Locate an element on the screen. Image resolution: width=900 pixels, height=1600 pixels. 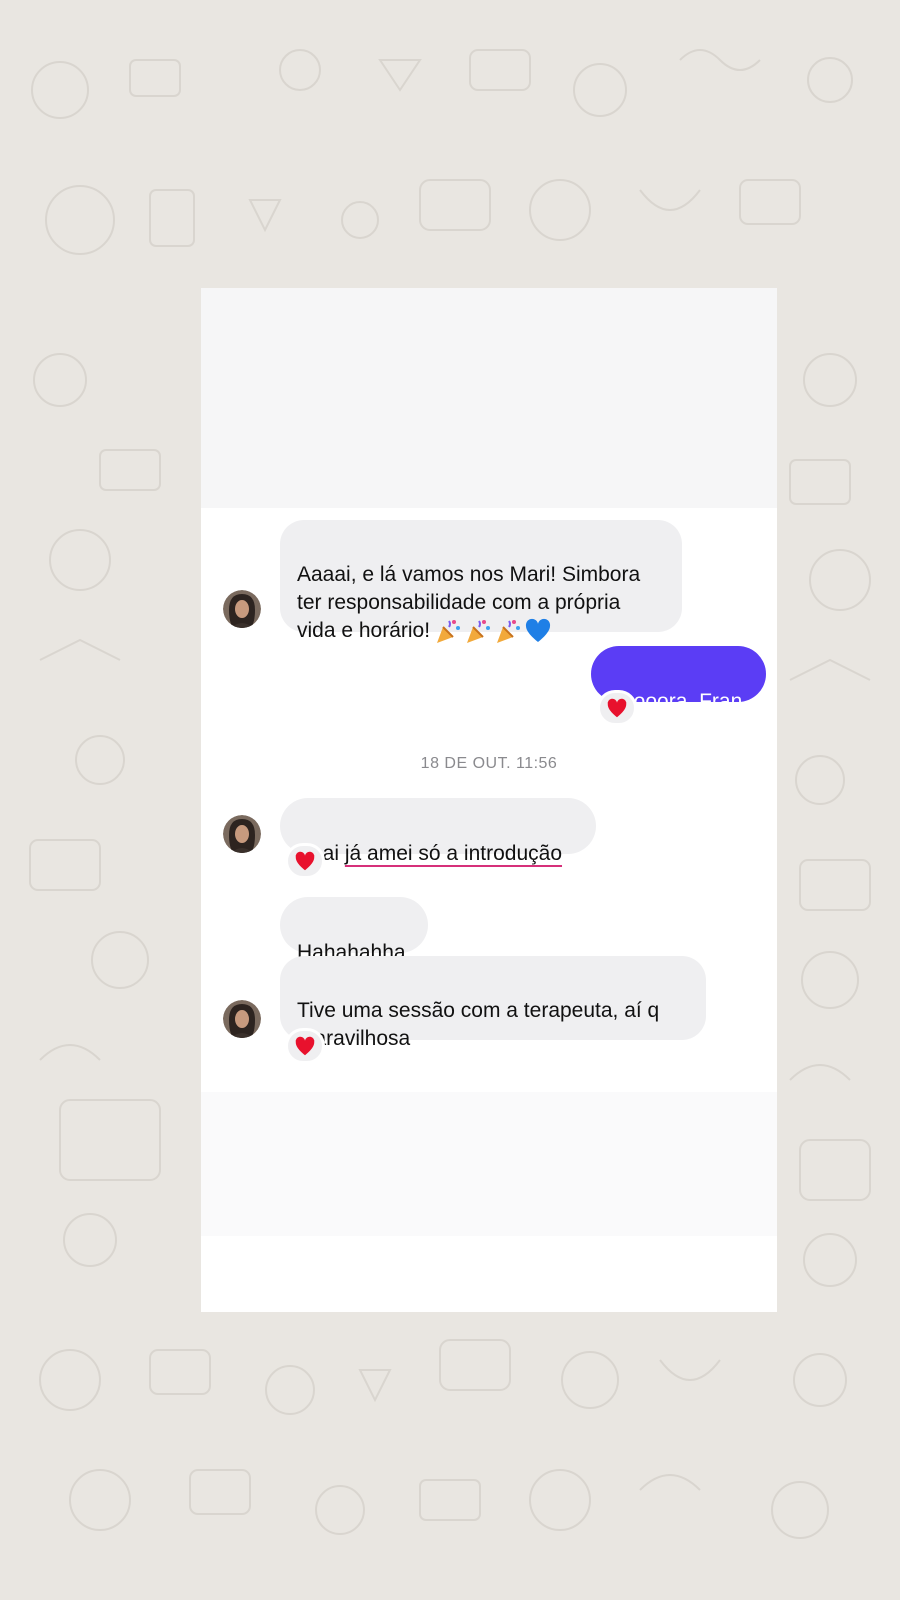
date-separator: 18 DE OUT. 11:56 is located at coordinates (489, 763).